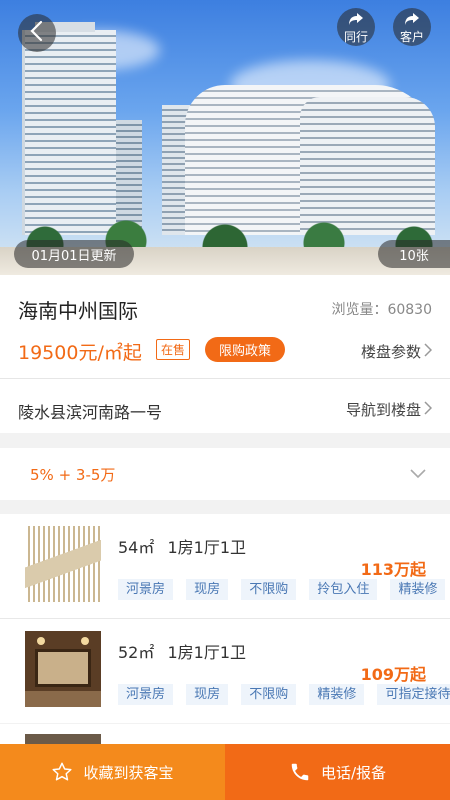  I want to click on promo-text: 5% + 3-5万, so click(73, 475).